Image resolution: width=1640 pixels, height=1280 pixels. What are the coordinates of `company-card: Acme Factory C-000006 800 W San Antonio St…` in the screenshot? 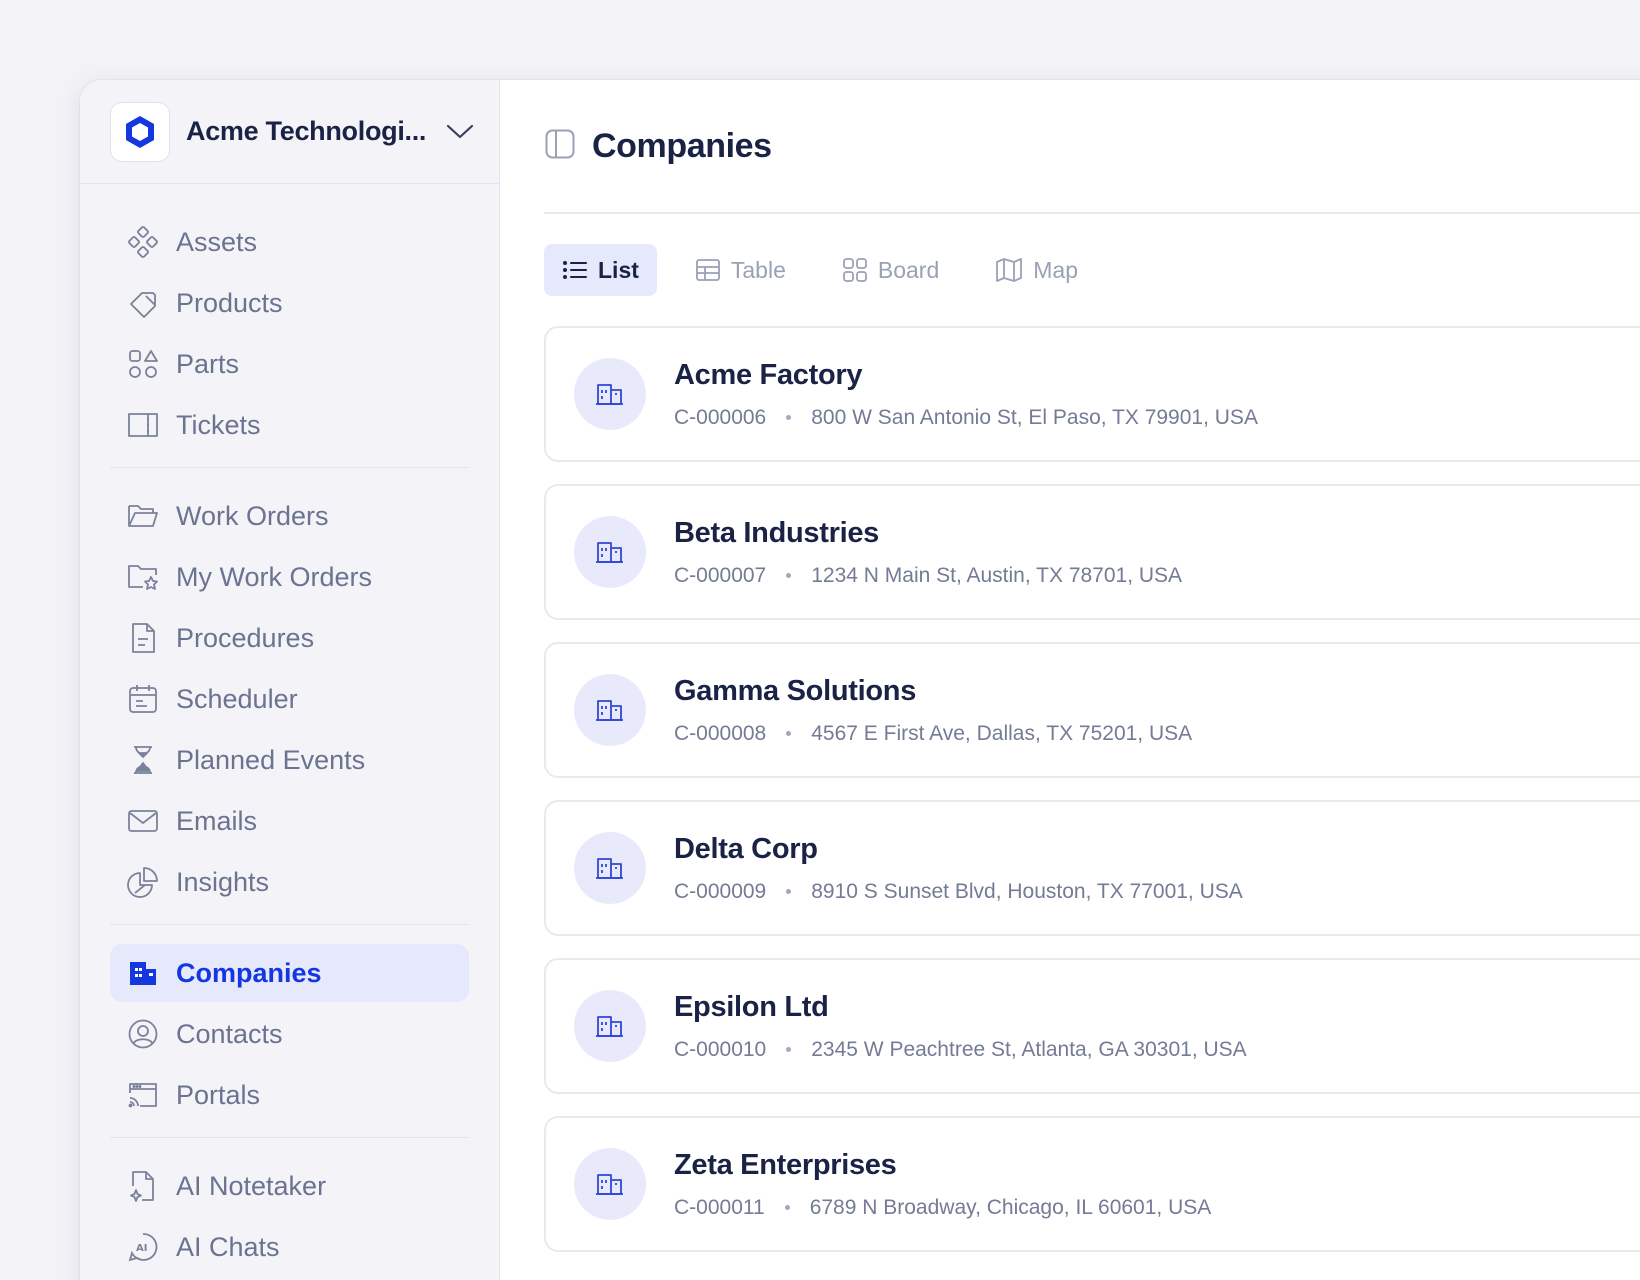 It's located at (1092, 394).